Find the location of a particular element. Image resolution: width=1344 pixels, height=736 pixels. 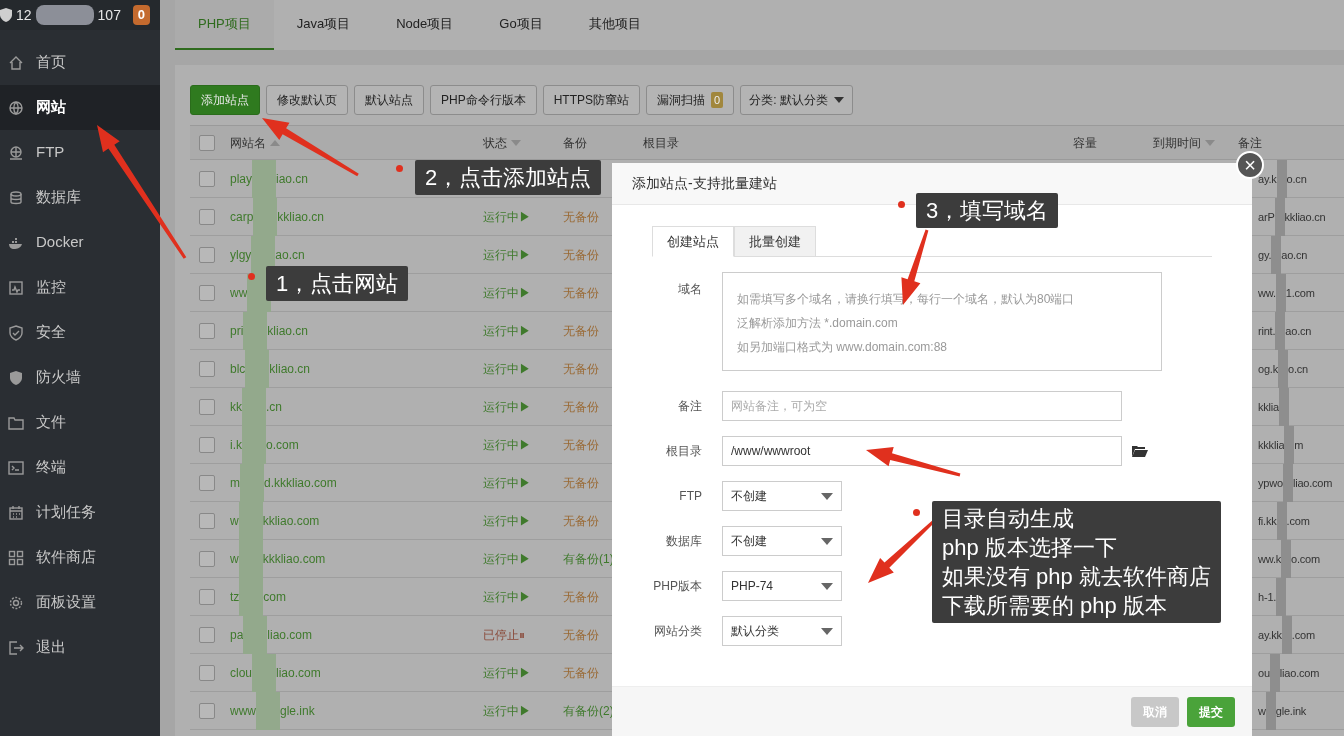

column-header: 备注 is located at coordinates (1250, 142).